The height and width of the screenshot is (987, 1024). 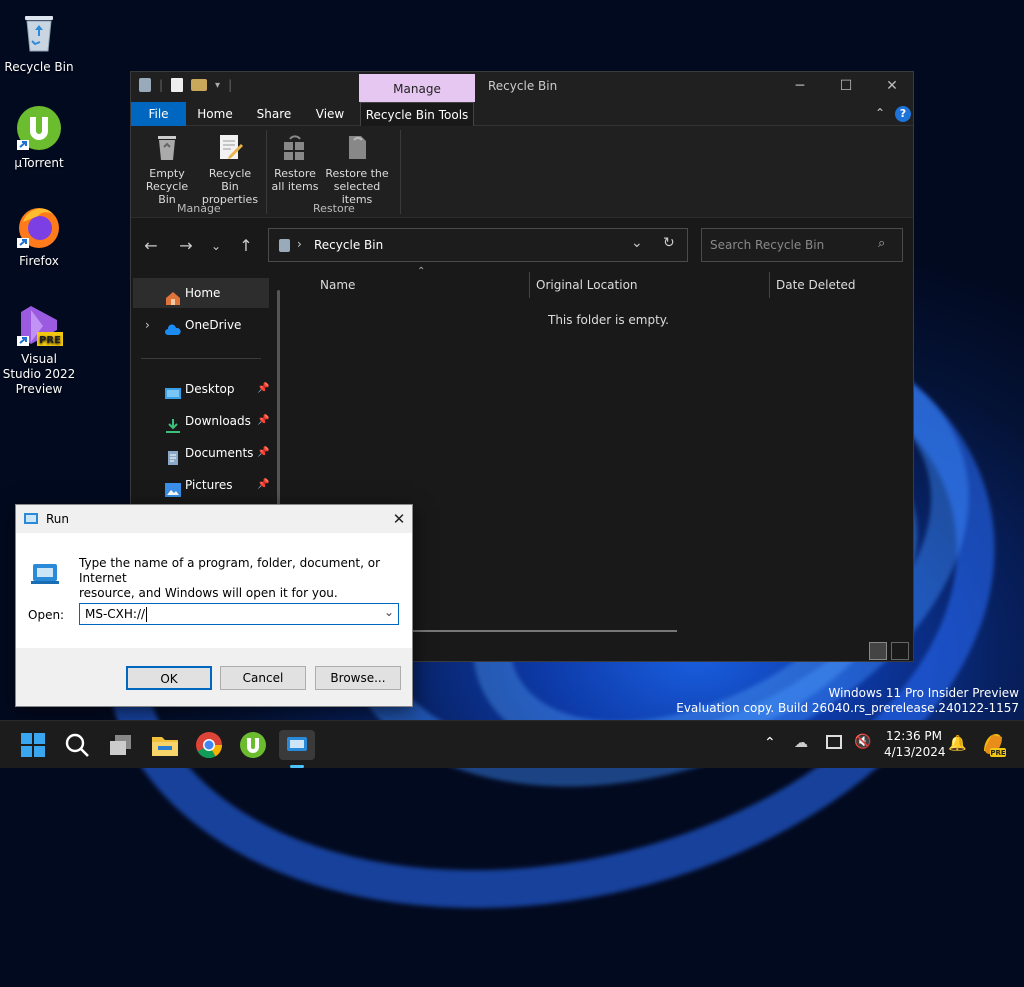 I want to click on ribbon-divider, so click(x=400, y=172).